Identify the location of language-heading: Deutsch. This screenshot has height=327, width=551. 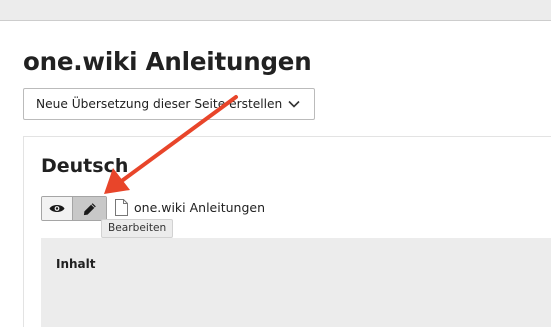
(85, 166).